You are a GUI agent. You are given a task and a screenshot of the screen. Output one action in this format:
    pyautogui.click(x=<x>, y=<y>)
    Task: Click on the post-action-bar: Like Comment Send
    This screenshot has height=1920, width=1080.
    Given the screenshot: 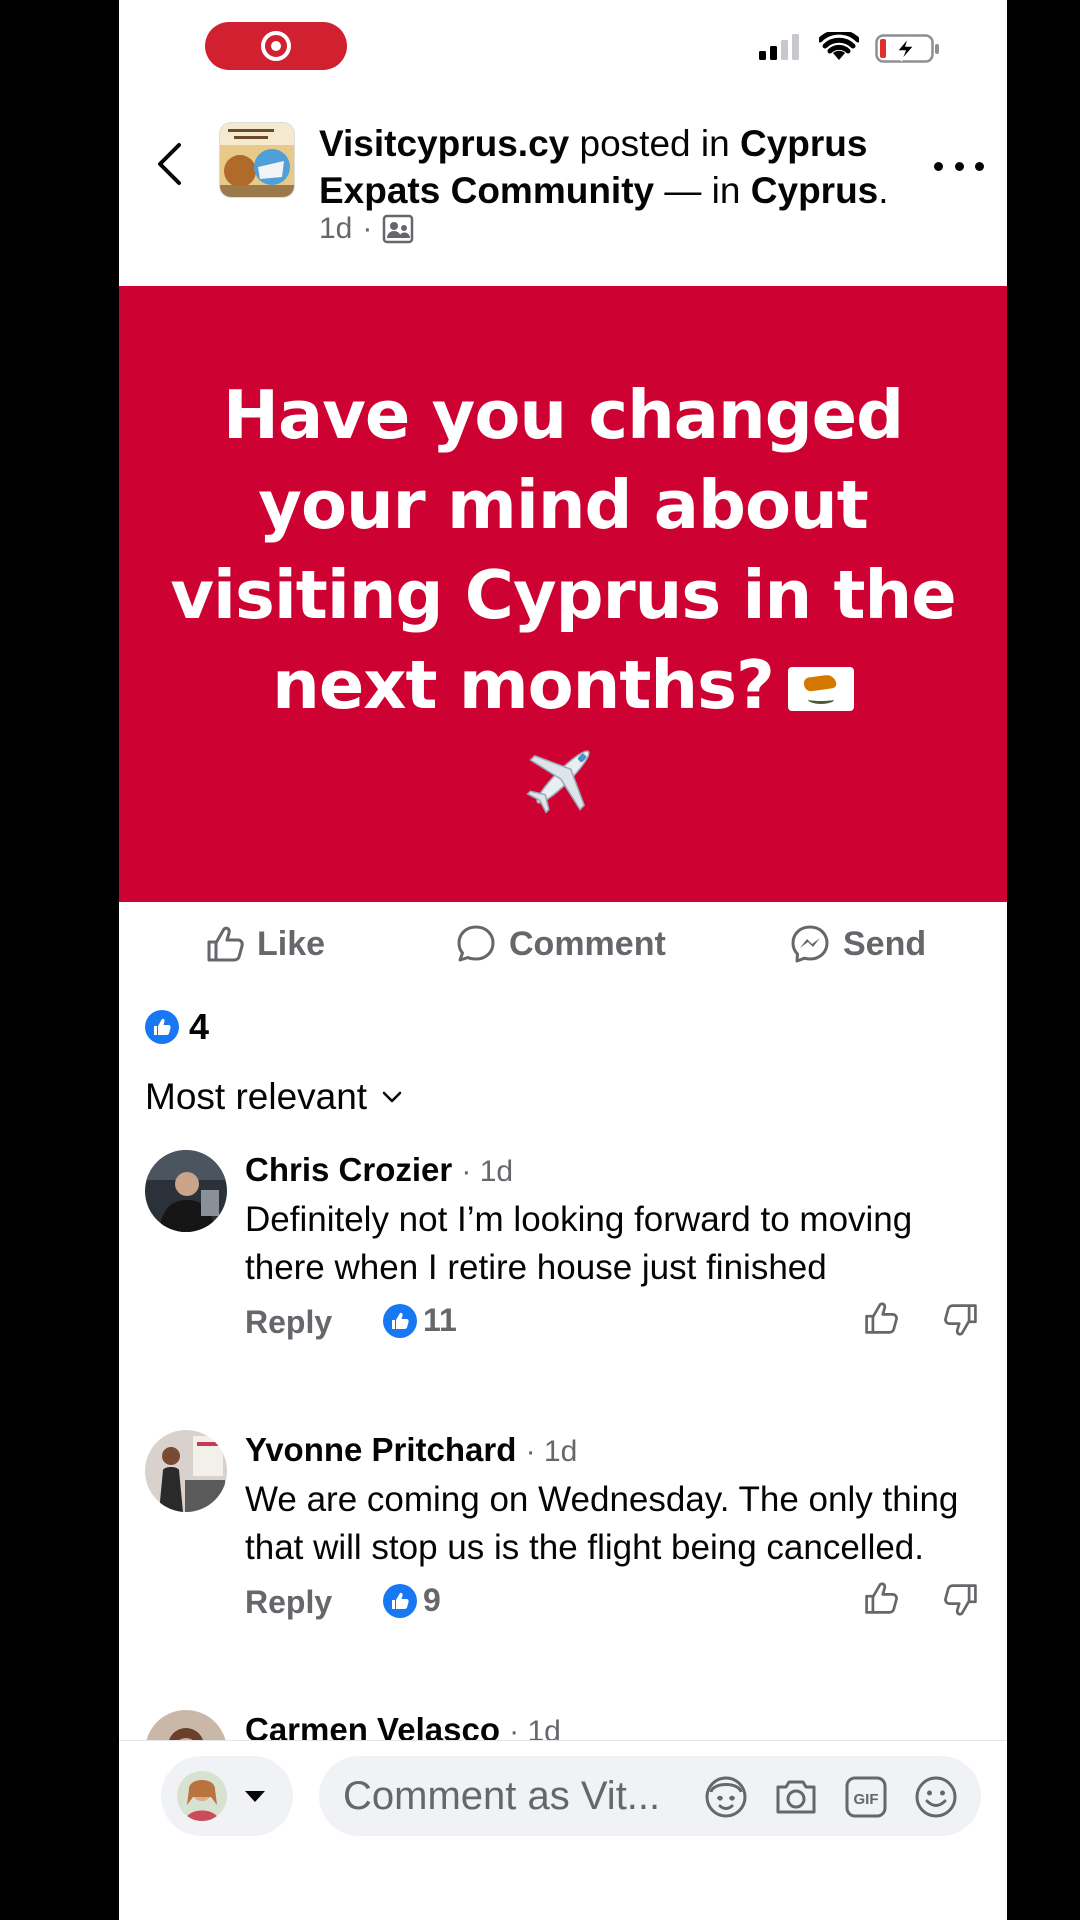 What is the action you would take?
    pyautogui.click(x=563, y=944)
    